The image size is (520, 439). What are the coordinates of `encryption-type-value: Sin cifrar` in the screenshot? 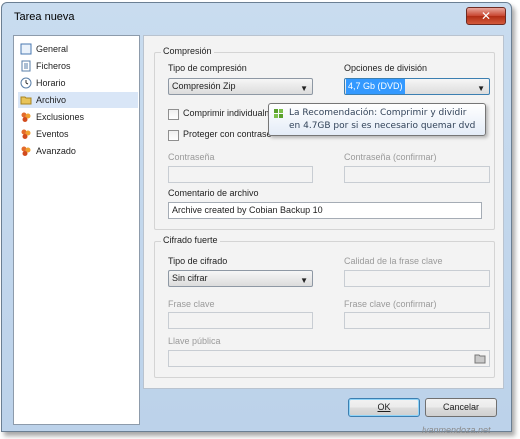 It's located at (190, 278).